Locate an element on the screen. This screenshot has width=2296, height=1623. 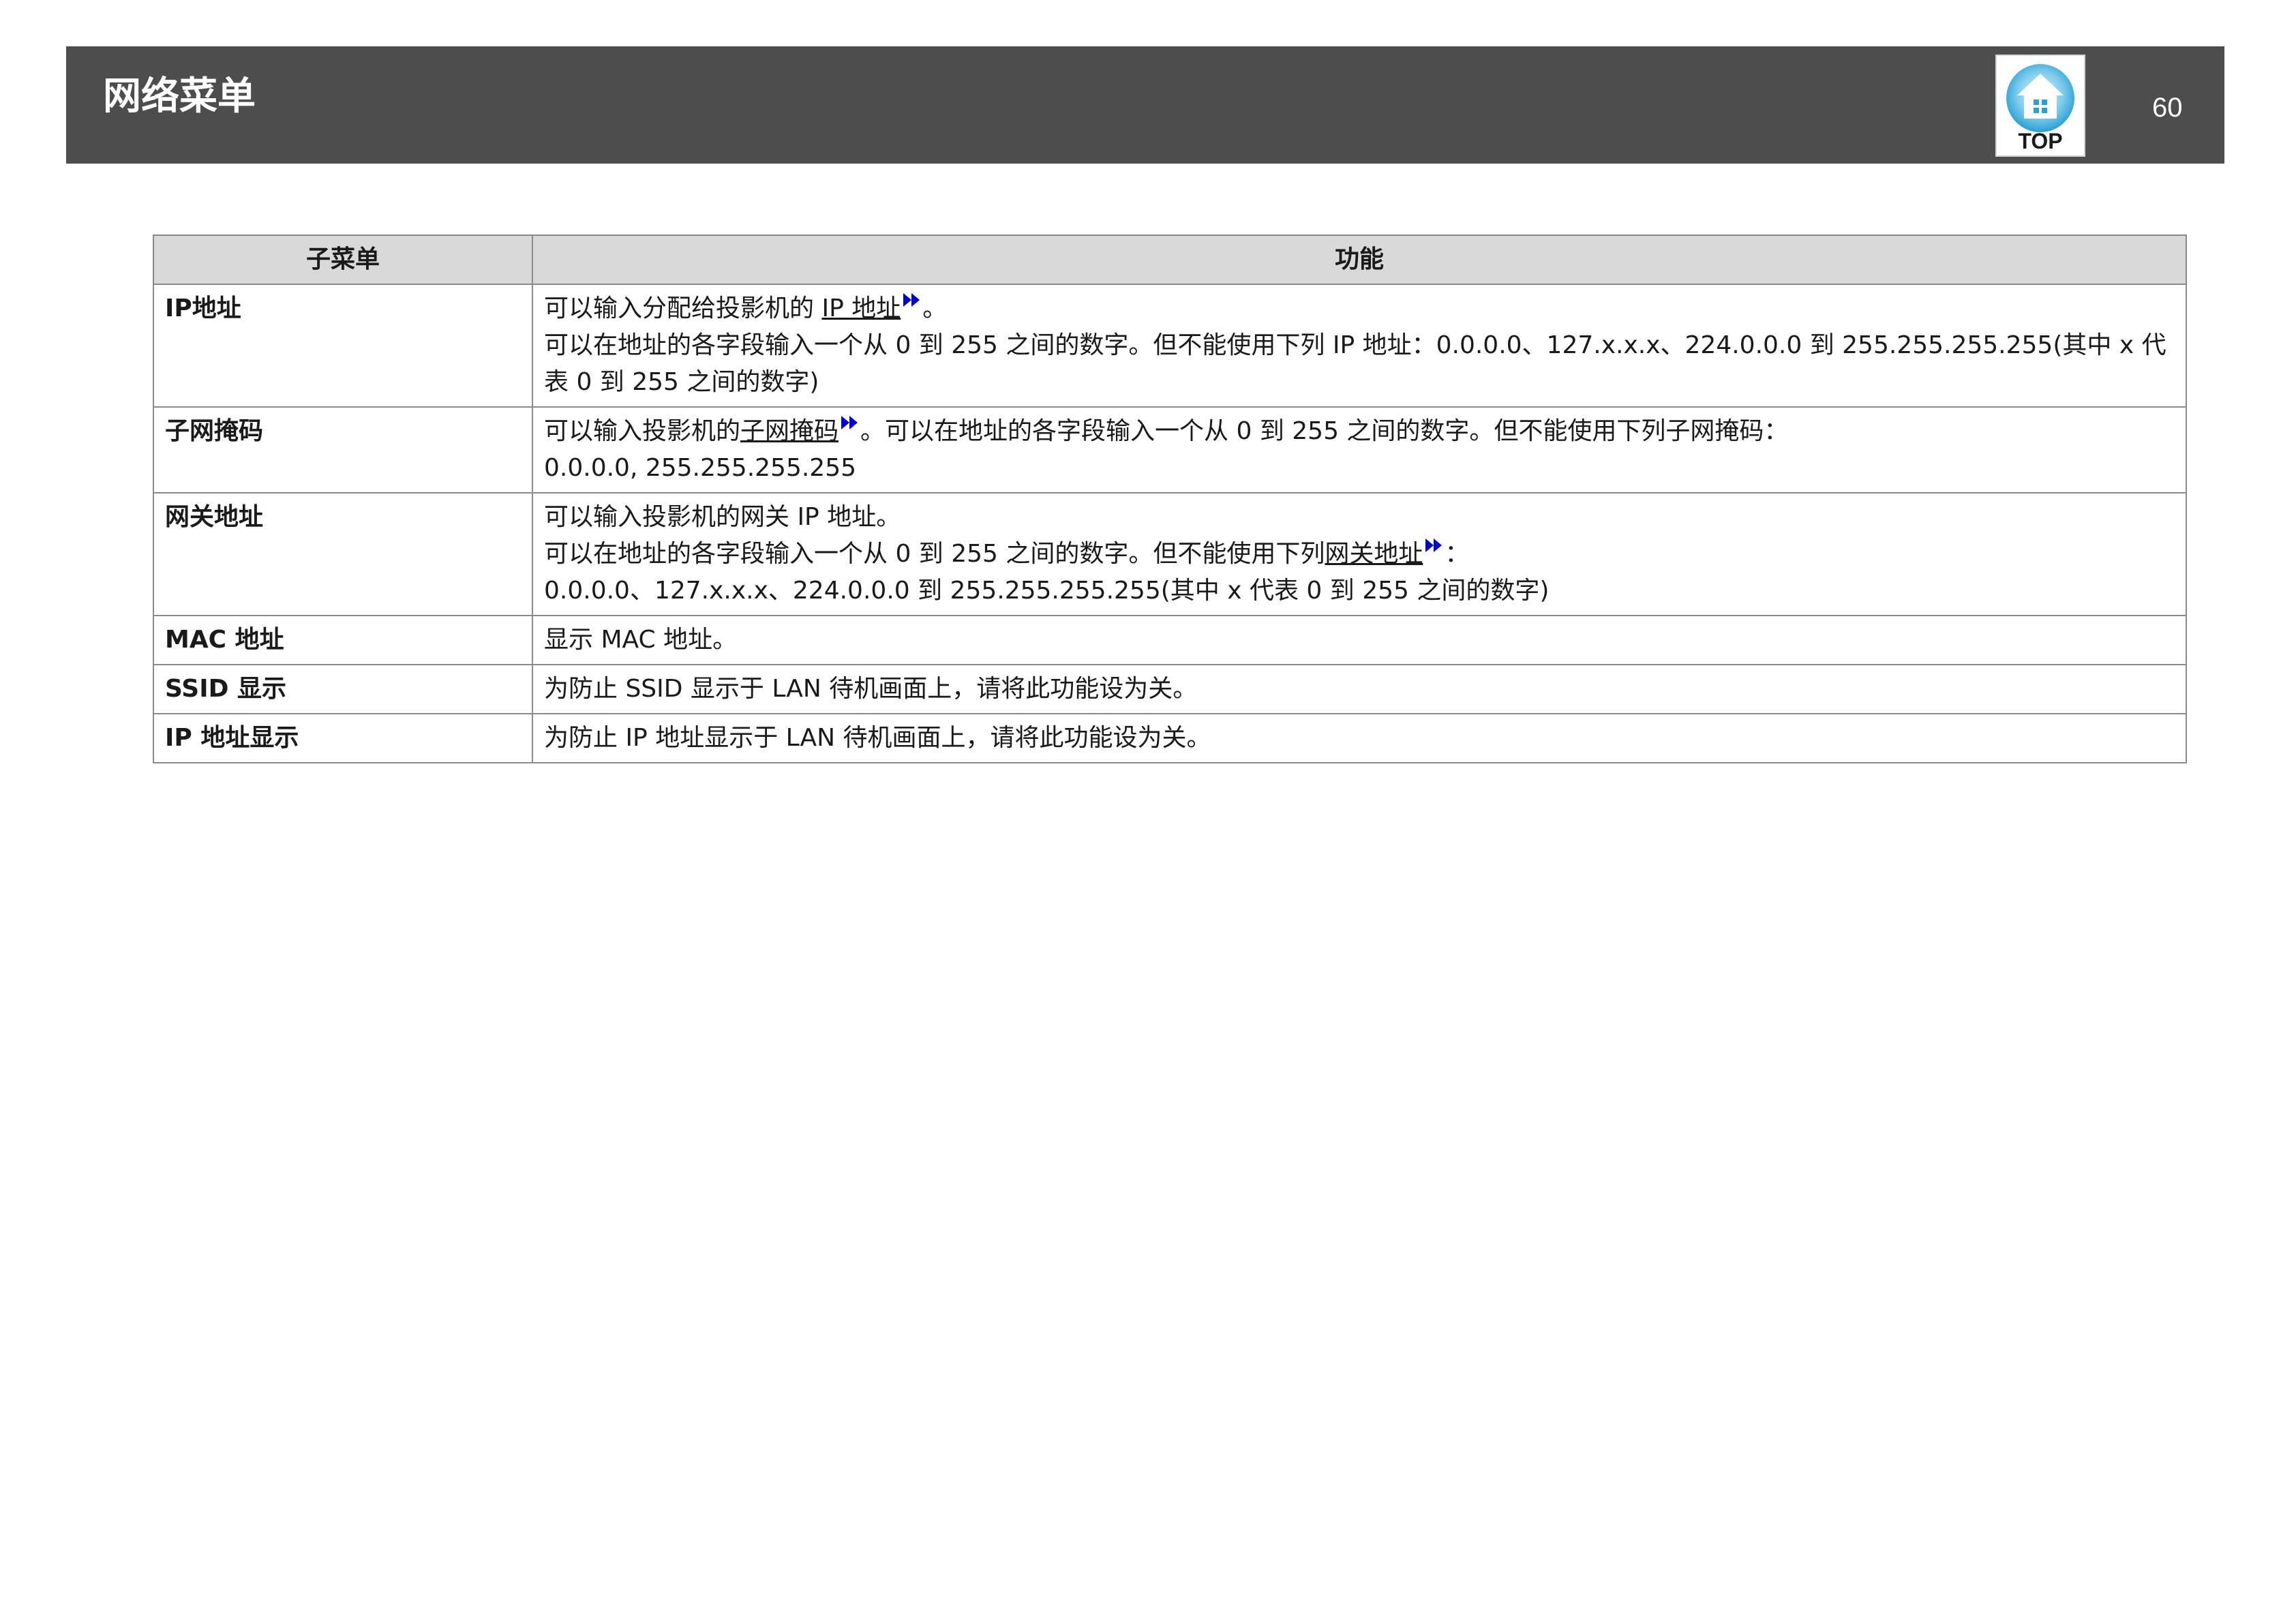
table-row: IP 地址显示 为防止 IP 地址显示于 LAN 待机画面上，请将此功能设为关。 is located at coordinates (1170, 738).